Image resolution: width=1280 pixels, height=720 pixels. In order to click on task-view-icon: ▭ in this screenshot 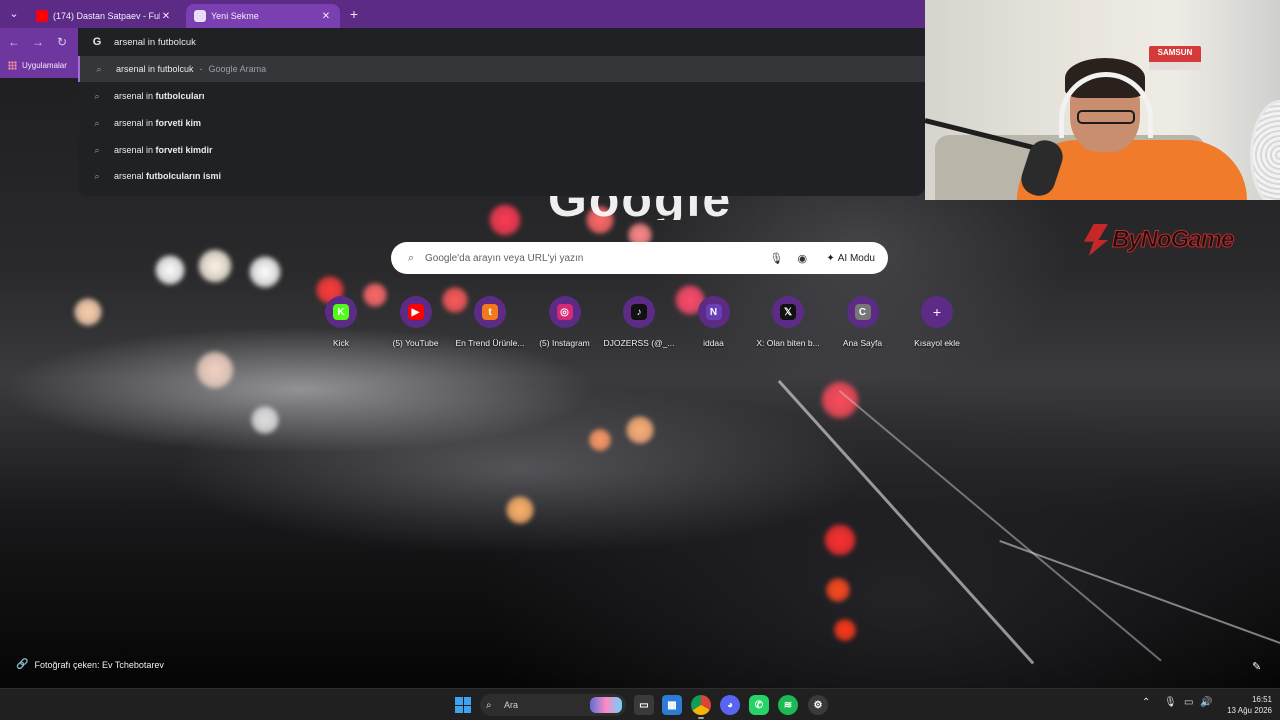, I will do `click(644, 705)`.